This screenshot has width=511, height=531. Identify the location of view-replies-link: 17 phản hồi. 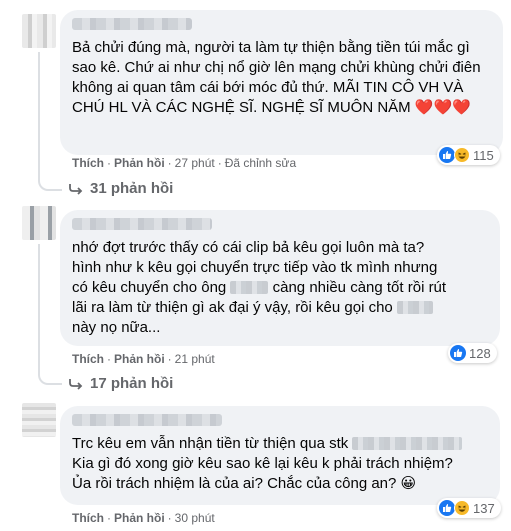
(120, 383).